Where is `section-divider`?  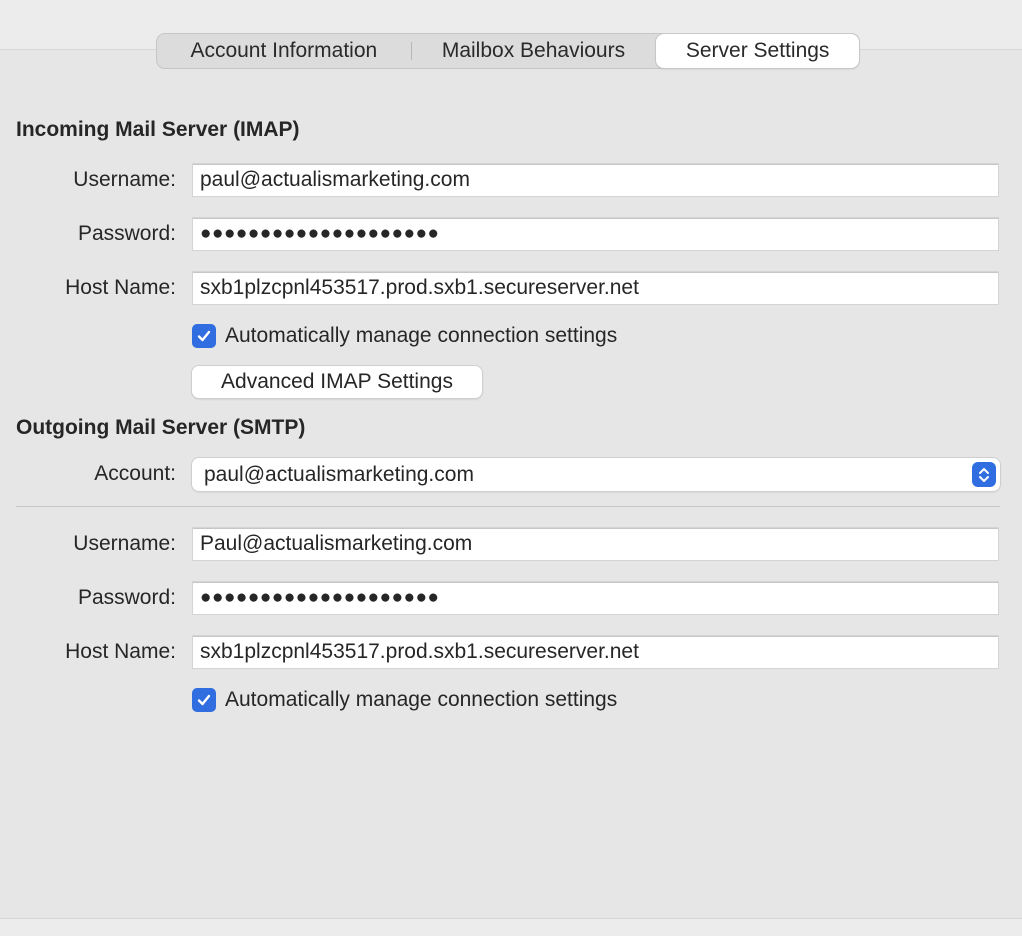 section-divider is located at coordinates (508, 506).